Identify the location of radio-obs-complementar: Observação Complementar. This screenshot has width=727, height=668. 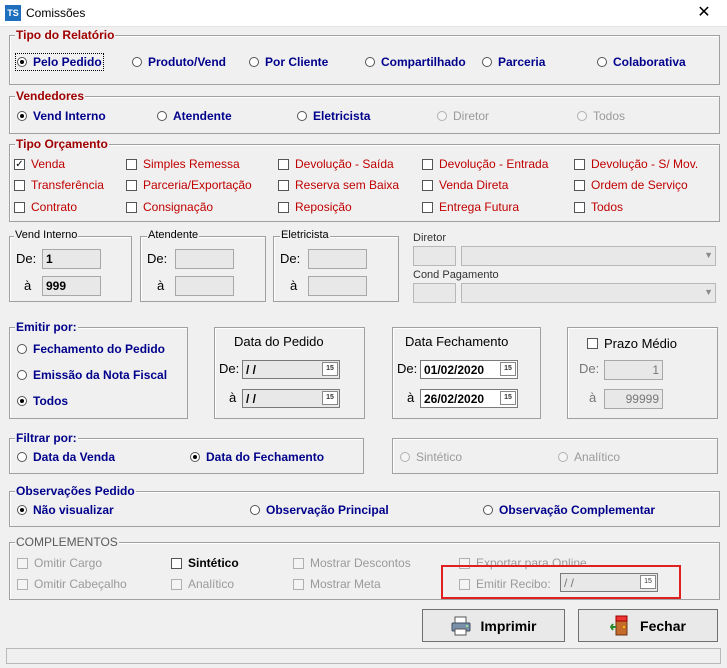
(569, 510).